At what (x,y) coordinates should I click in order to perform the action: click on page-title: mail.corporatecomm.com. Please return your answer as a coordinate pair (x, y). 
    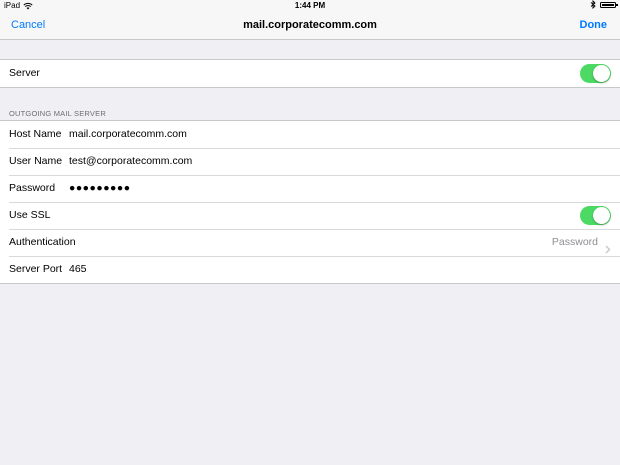
    Looking at the image, I should click on (310, 25).